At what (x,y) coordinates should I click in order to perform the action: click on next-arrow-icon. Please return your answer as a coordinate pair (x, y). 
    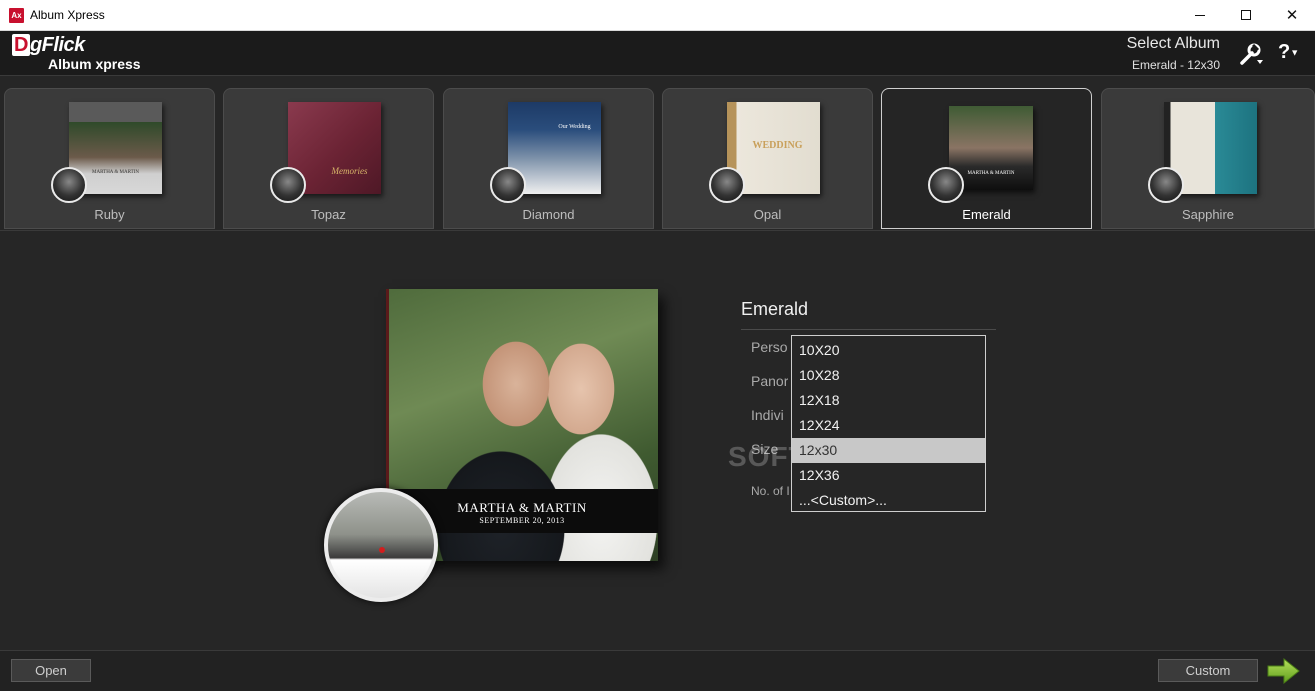
    Looking at the image, I should click on (1284, 671).